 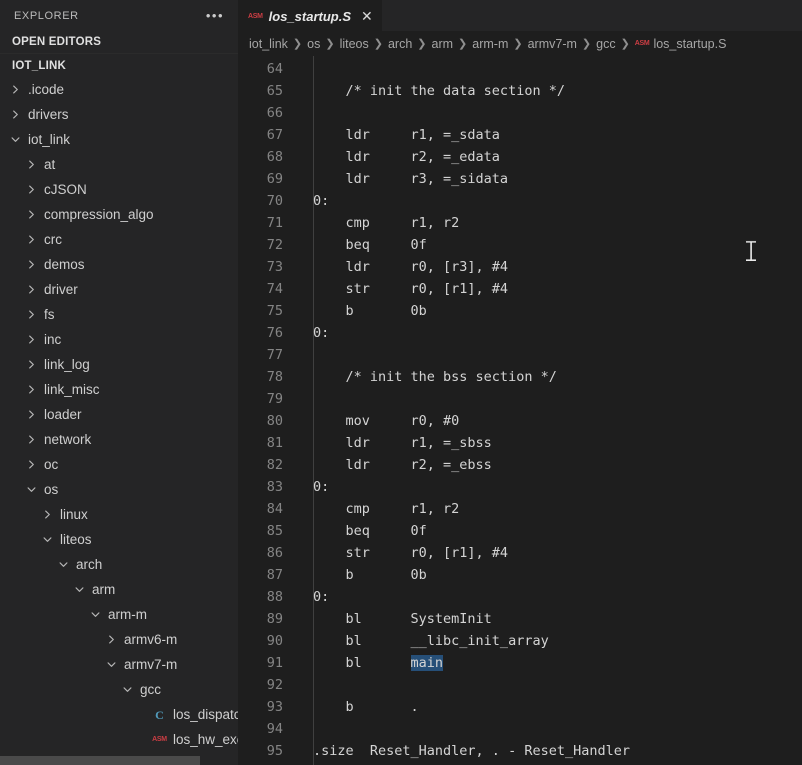 I want to click on code-line: 85 beq 0f, so click(x=520, y=531).